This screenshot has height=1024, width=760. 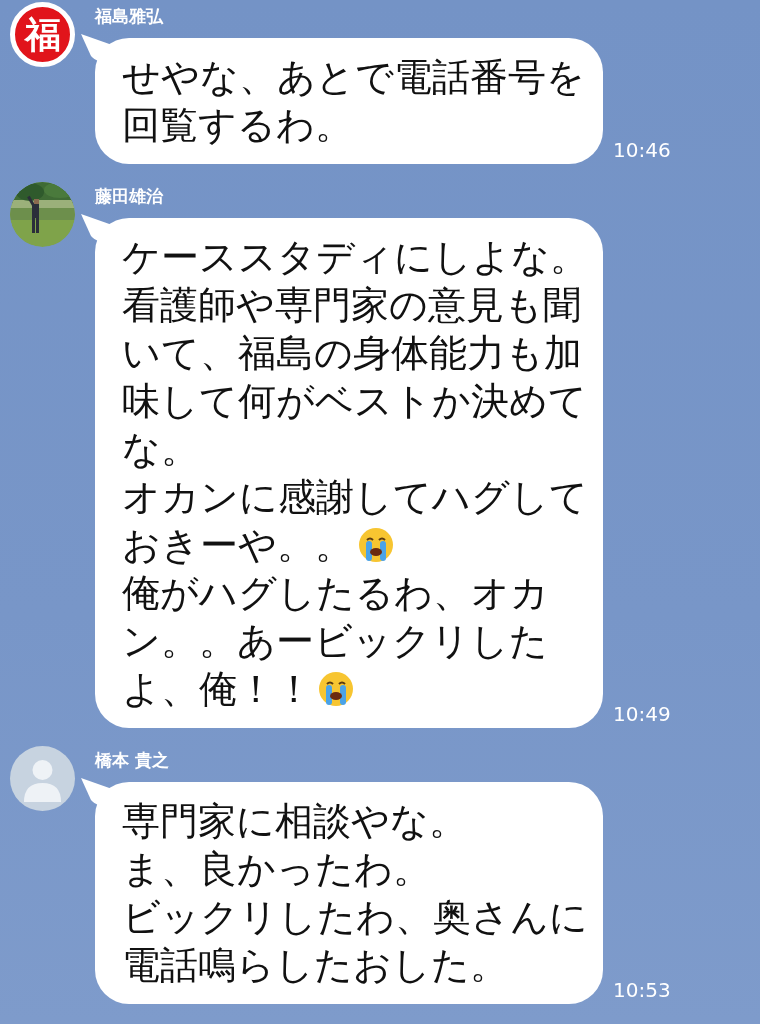 I want to click on message-text: ン。。あービックリした, so click(x=335, y=641).